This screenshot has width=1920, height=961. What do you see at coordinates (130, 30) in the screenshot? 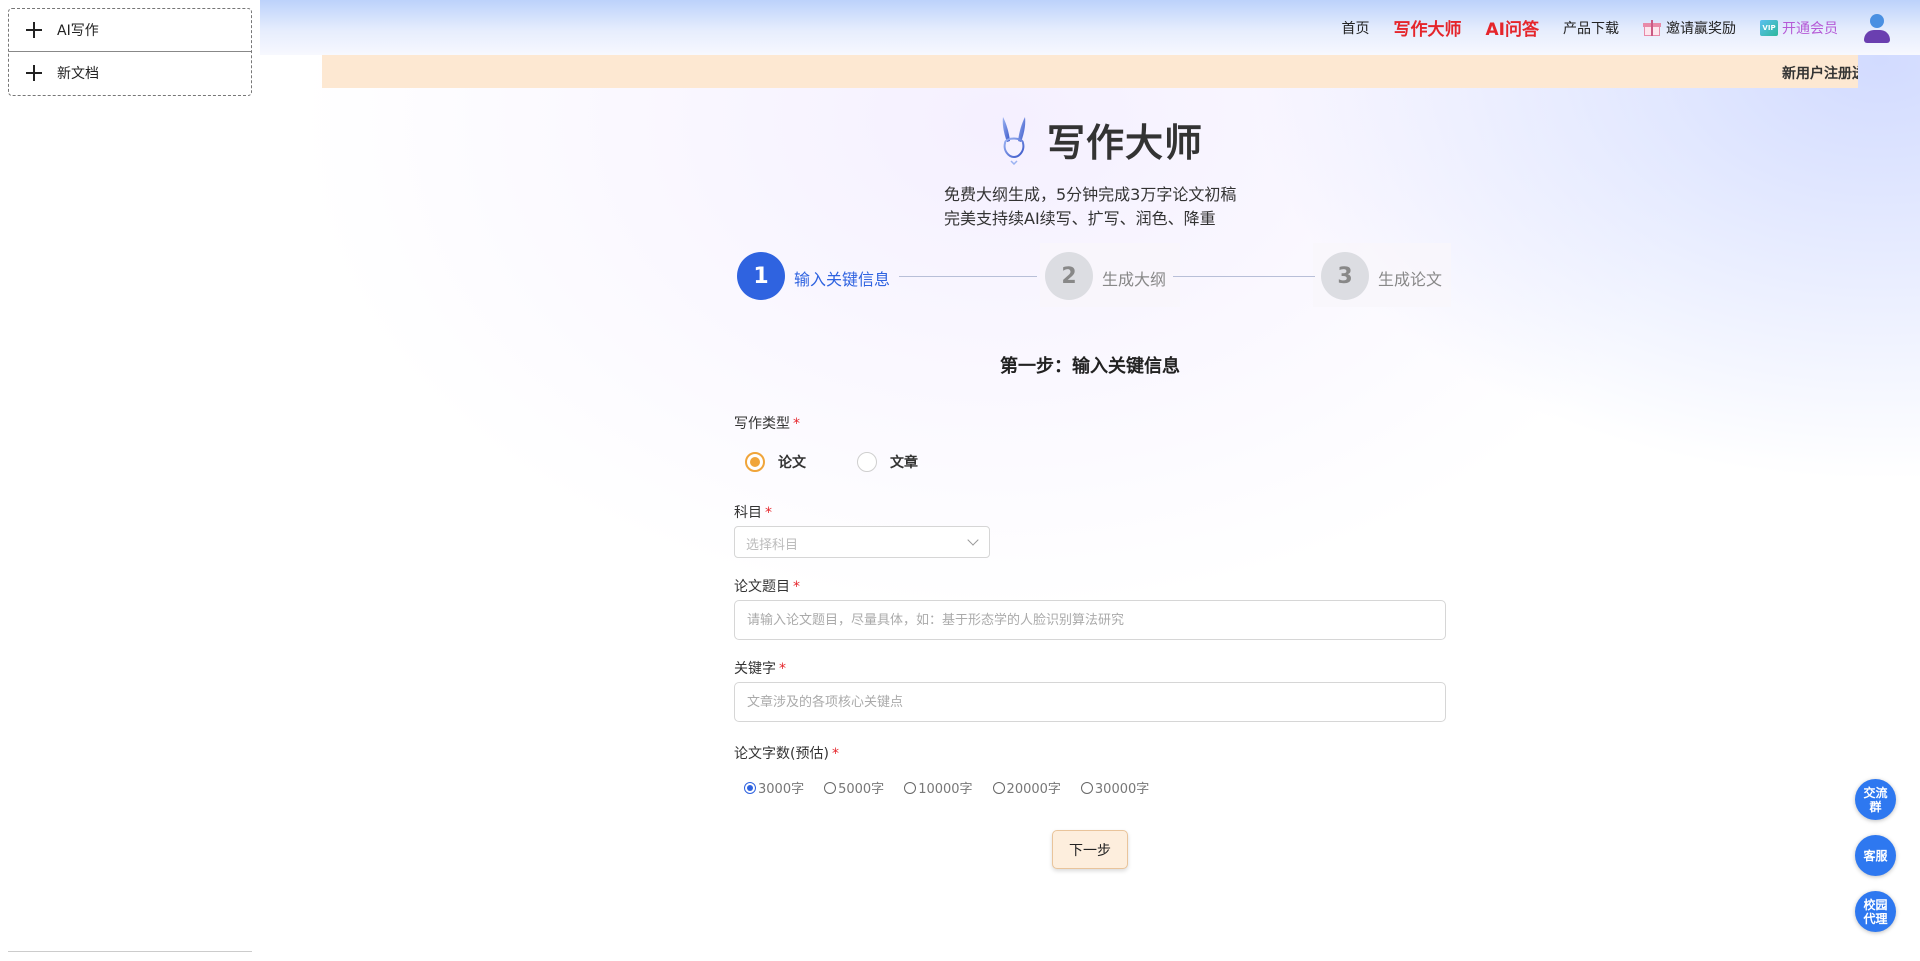
I see `sidebar-item-ai-writing: AI写作` at bounding box center [130, 30].